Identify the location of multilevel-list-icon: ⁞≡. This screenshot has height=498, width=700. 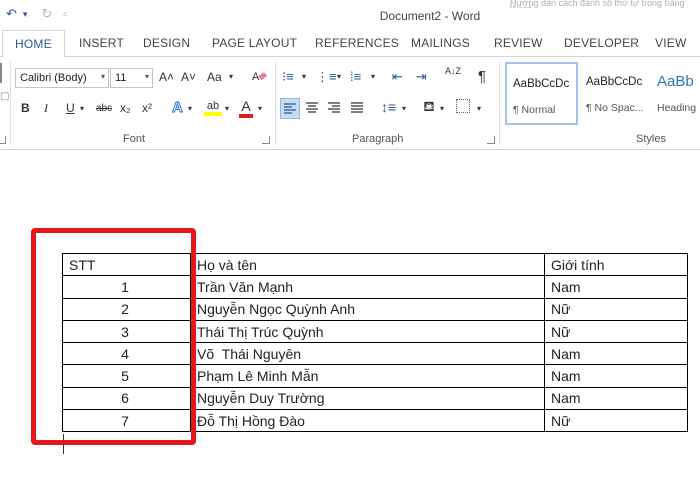
(355, 76).